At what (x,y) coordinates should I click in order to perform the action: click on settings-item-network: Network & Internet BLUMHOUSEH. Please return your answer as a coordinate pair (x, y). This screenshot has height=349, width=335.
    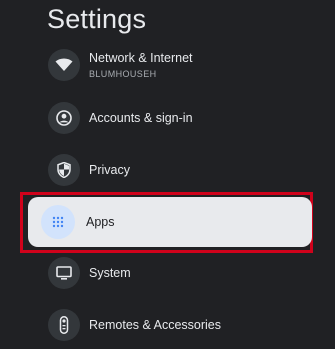
    Looking at the image, I should click on (180, 65).